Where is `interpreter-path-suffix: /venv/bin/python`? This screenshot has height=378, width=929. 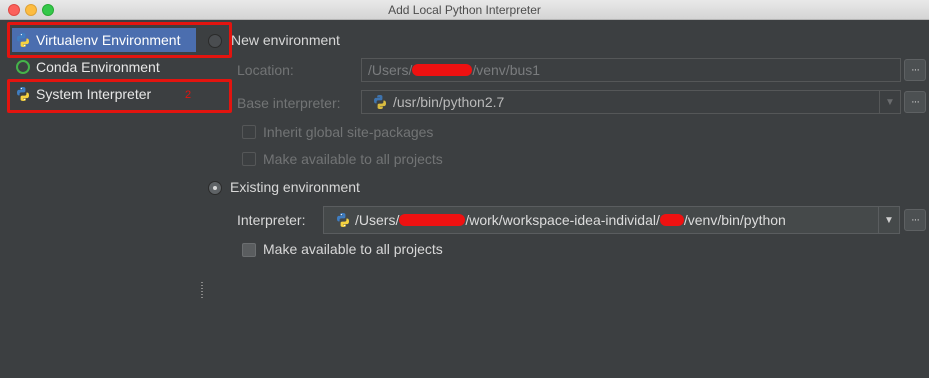
interpreter-path-suffix: /venv/bin/python is located at coordinates (734, 220).